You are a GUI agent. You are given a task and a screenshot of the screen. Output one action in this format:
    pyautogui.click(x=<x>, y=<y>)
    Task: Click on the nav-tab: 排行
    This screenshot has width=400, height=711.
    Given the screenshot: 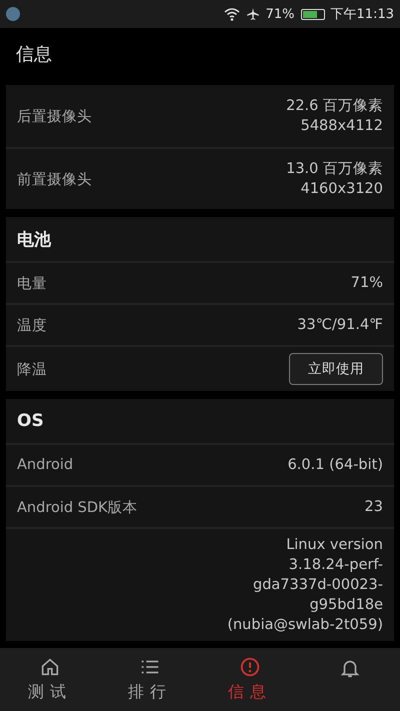 What is the action you would take?
    pyautogui.click(x=150, y=679)
    